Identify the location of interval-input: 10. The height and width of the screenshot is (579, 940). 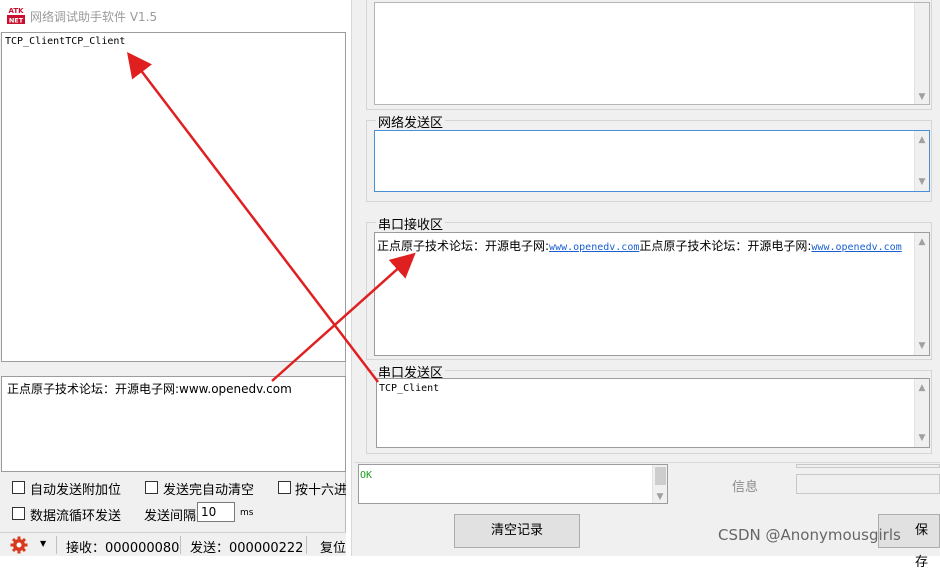
(216, 512).